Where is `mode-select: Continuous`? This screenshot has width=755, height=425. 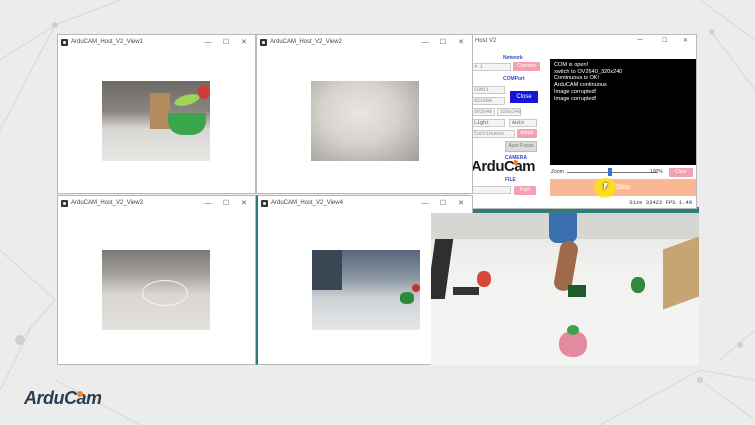 mode-select: Continuous is located at coordinates (493, 134).